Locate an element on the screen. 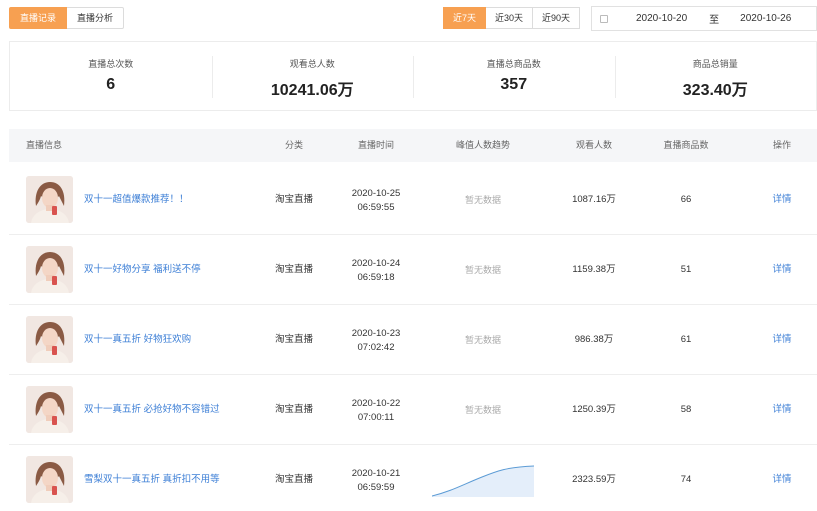 The height and width of the screenshot is (511, 817). live-date: 2020-10-25 is located at coordinates (376, 193).